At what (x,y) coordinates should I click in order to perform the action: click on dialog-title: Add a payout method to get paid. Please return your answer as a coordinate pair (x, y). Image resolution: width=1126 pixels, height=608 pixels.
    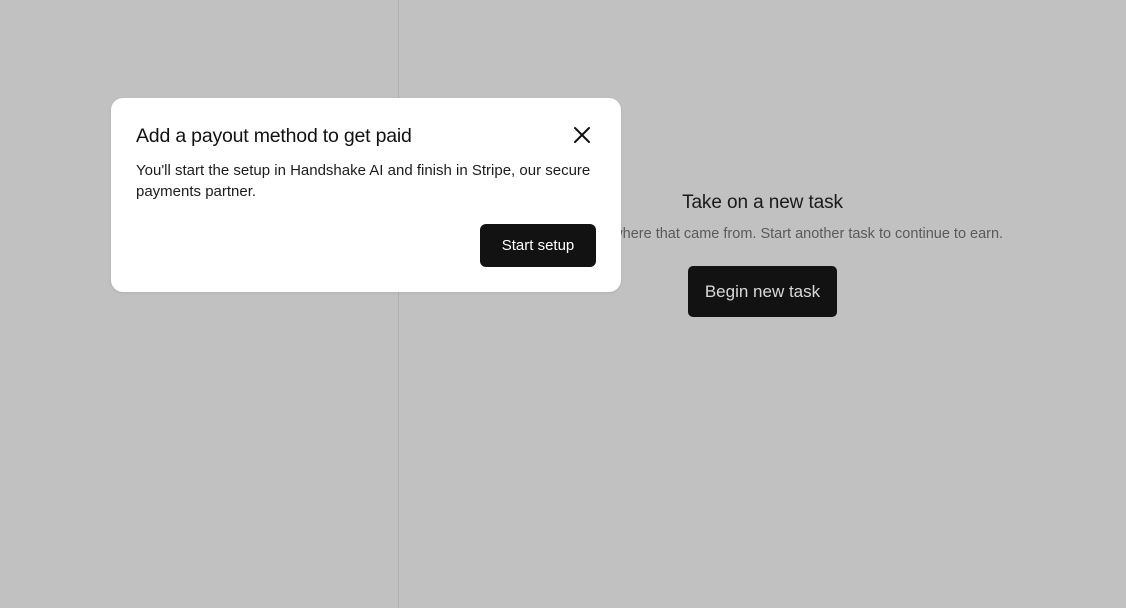
    Looking at the image, I should click on (274, 136).